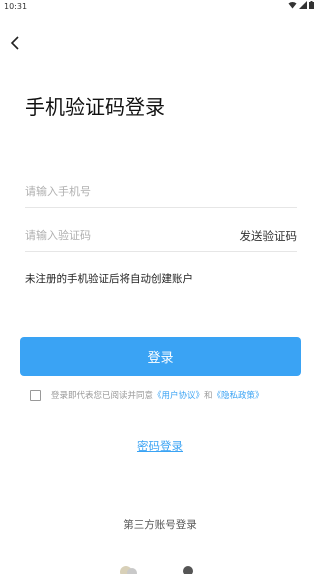 The image size is (320, 578). Describe the element at coordinates (109, 279) in the screenshot. I see `register-hint: 未注册的手机验证后将自动创建账户` at that location.